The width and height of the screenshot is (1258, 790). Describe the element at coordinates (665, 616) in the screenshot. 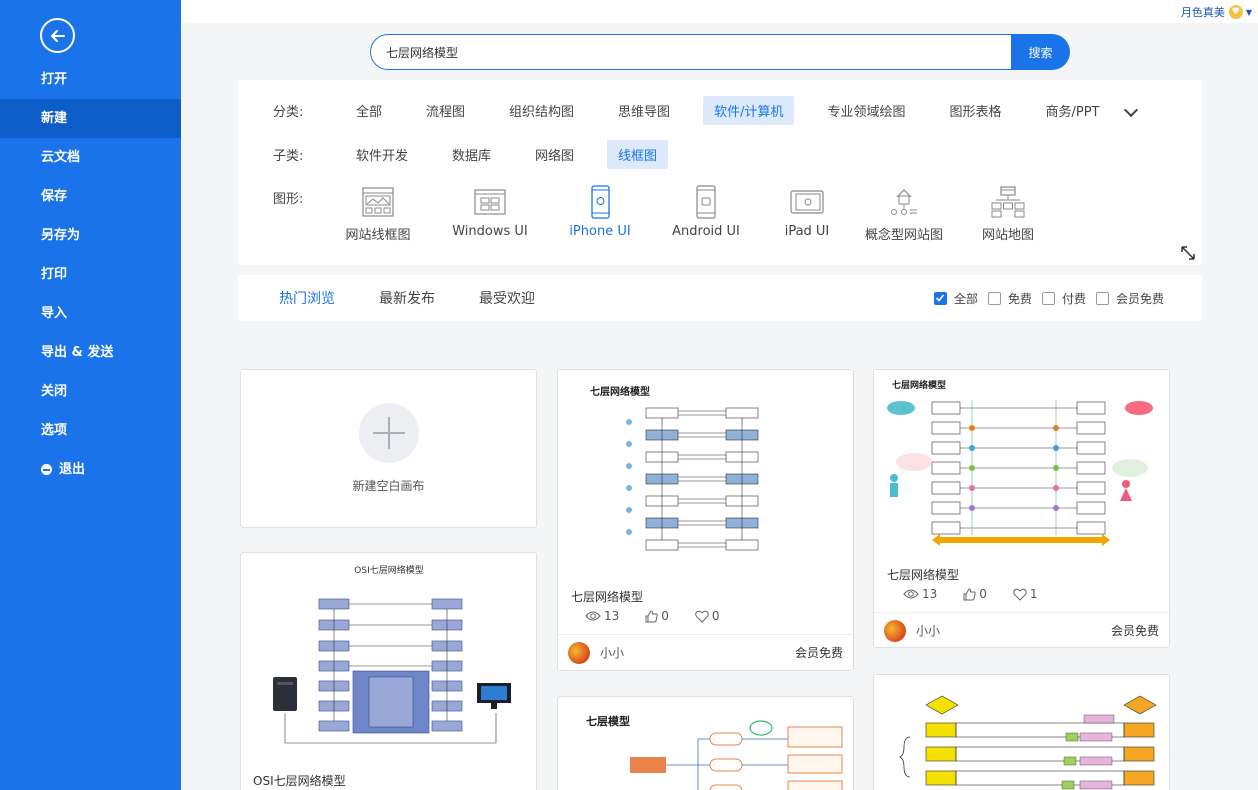

I see `likes-count: 0` at that location.